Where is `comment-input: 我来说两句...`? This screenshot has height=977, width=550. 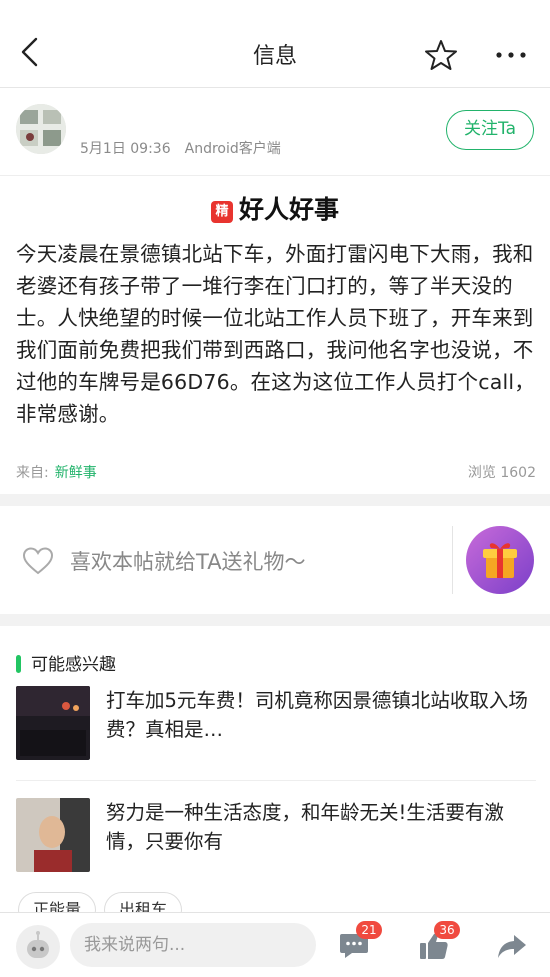
comment-input: 我来说两句... is located at coordinates (193, 945).